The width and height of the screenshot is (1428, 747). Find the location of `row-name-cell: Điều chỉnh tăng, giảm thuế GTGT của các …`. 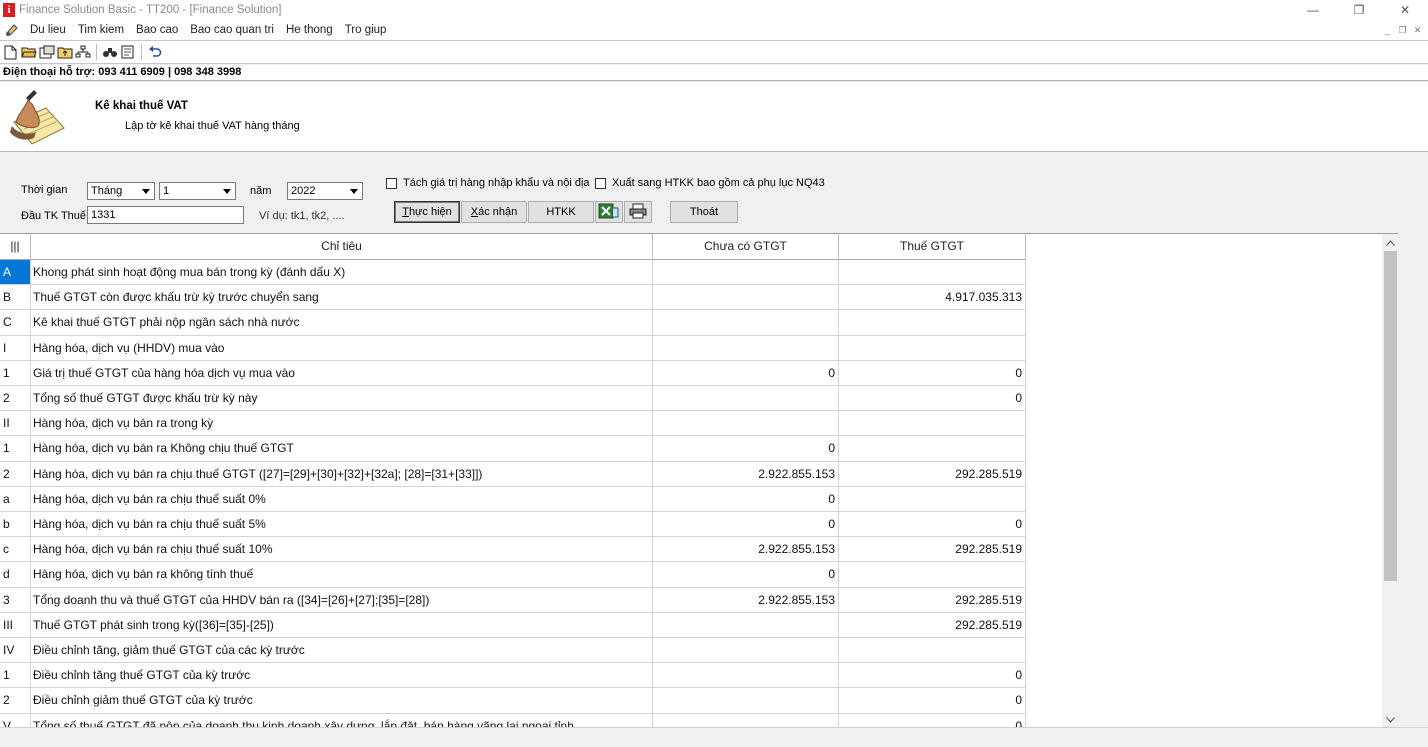

row-name-cell: Điều chỉnh tăng, giảm thuế GTGT của các … is located at coordinates (342, 651).